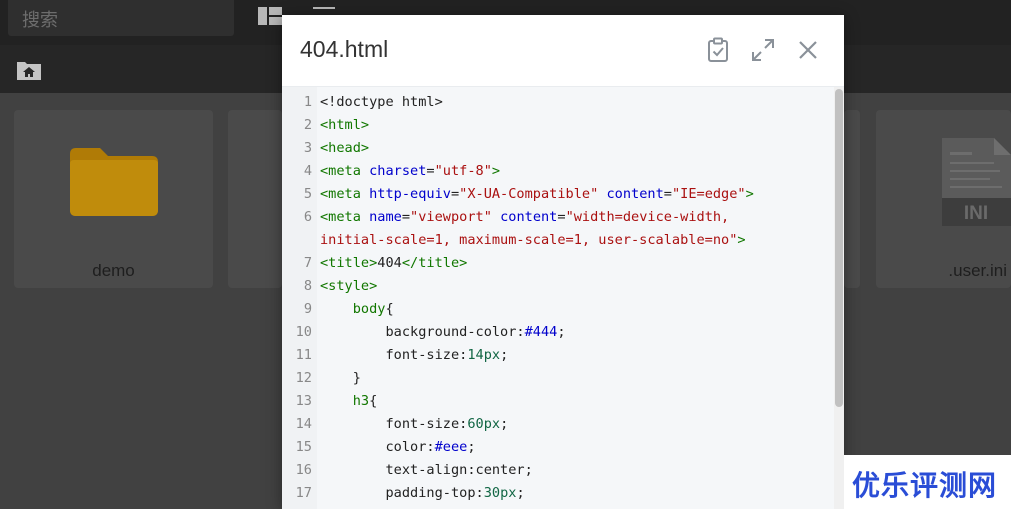  Describe the element at coordinates (307, 125) in the screenshot. I see `line-number: 2` at that location.